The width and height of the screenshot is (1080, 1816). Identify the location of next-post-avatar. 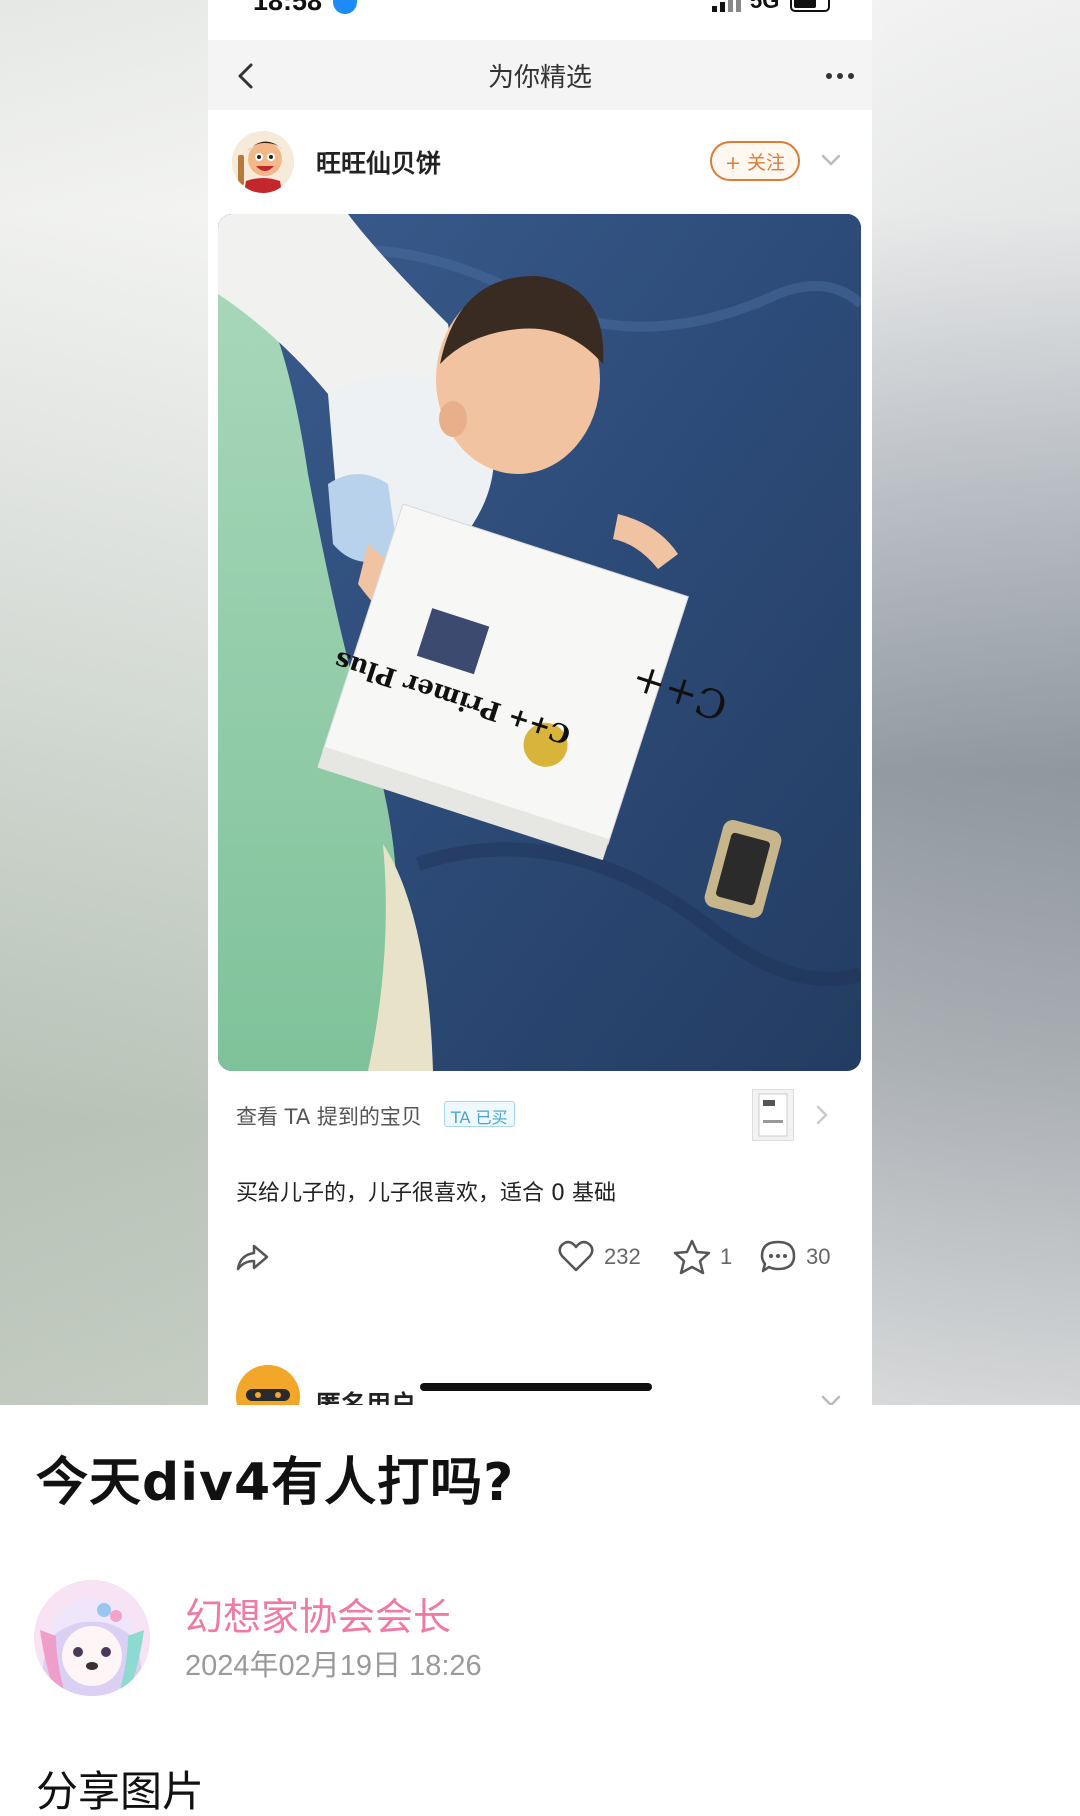
(268, 1385).